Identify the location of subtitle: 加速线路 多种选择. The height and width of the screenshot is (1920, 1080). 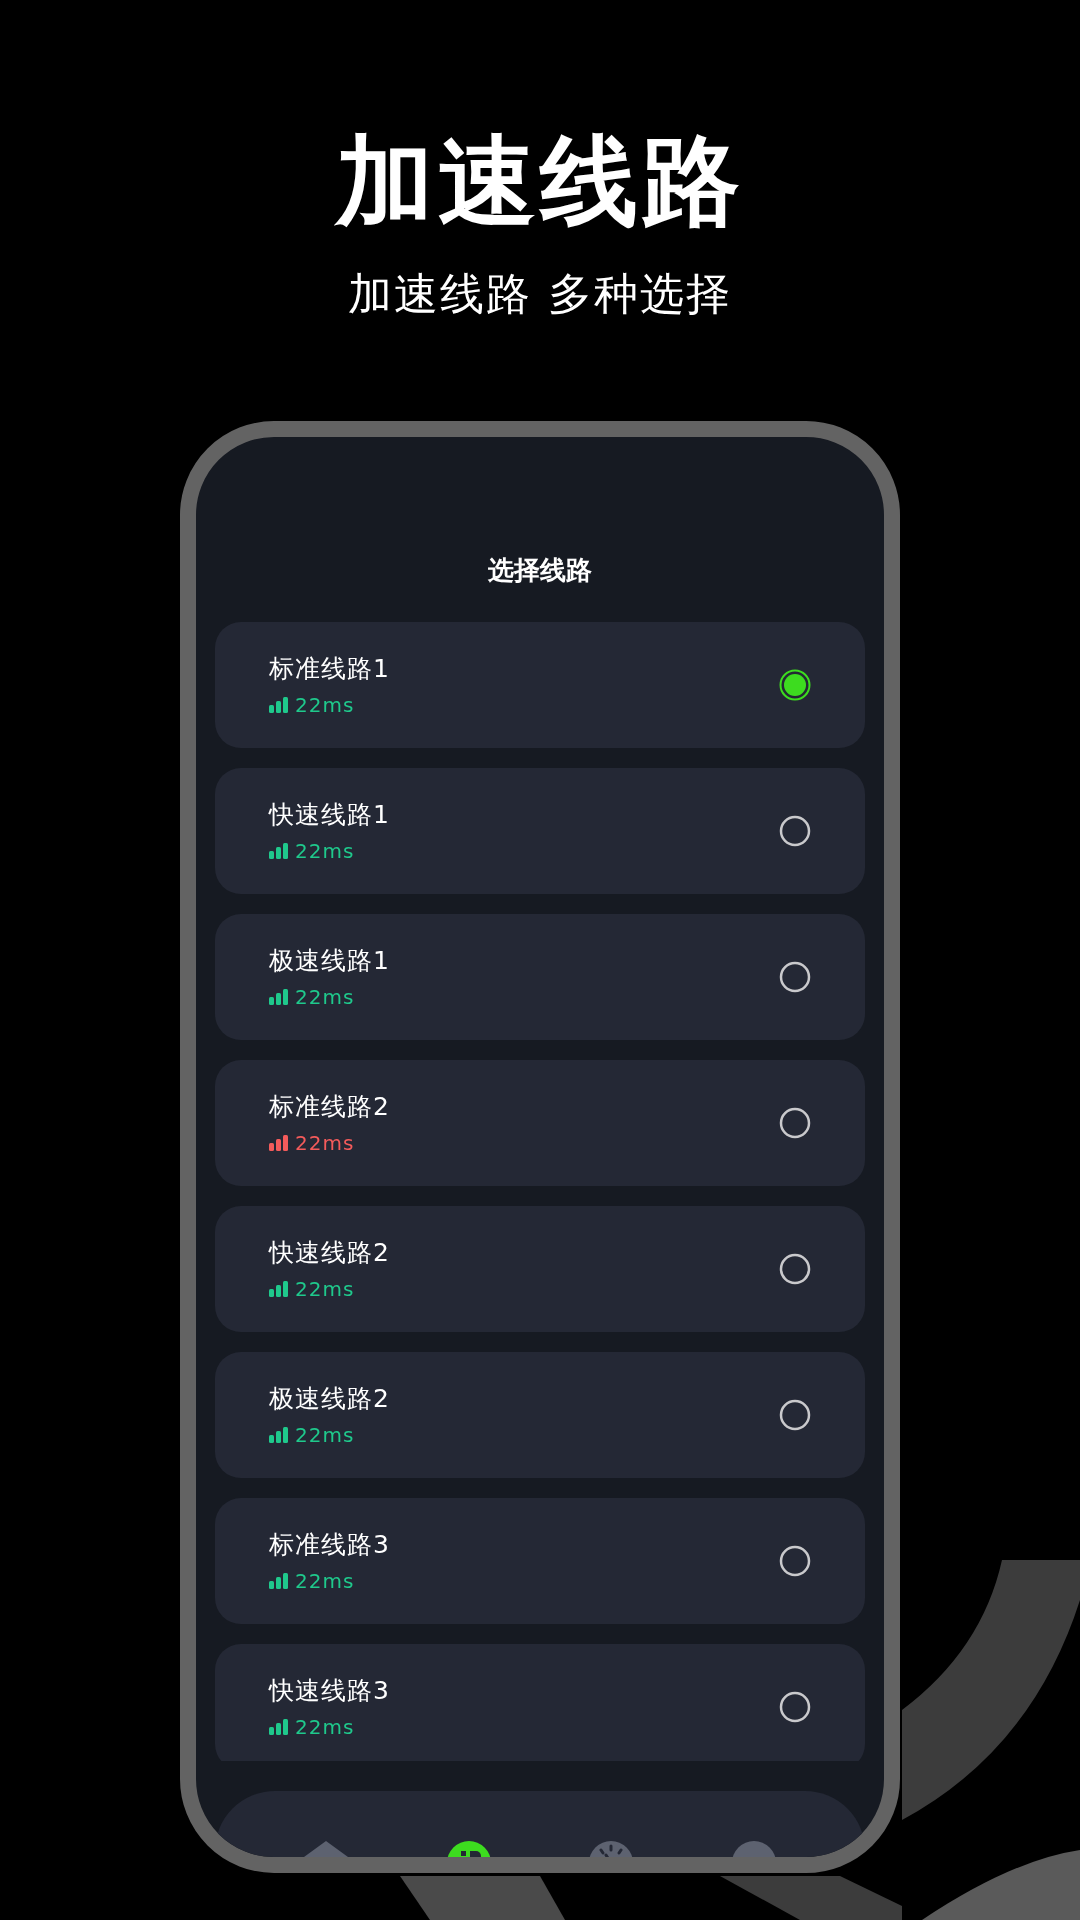
(540, 294).